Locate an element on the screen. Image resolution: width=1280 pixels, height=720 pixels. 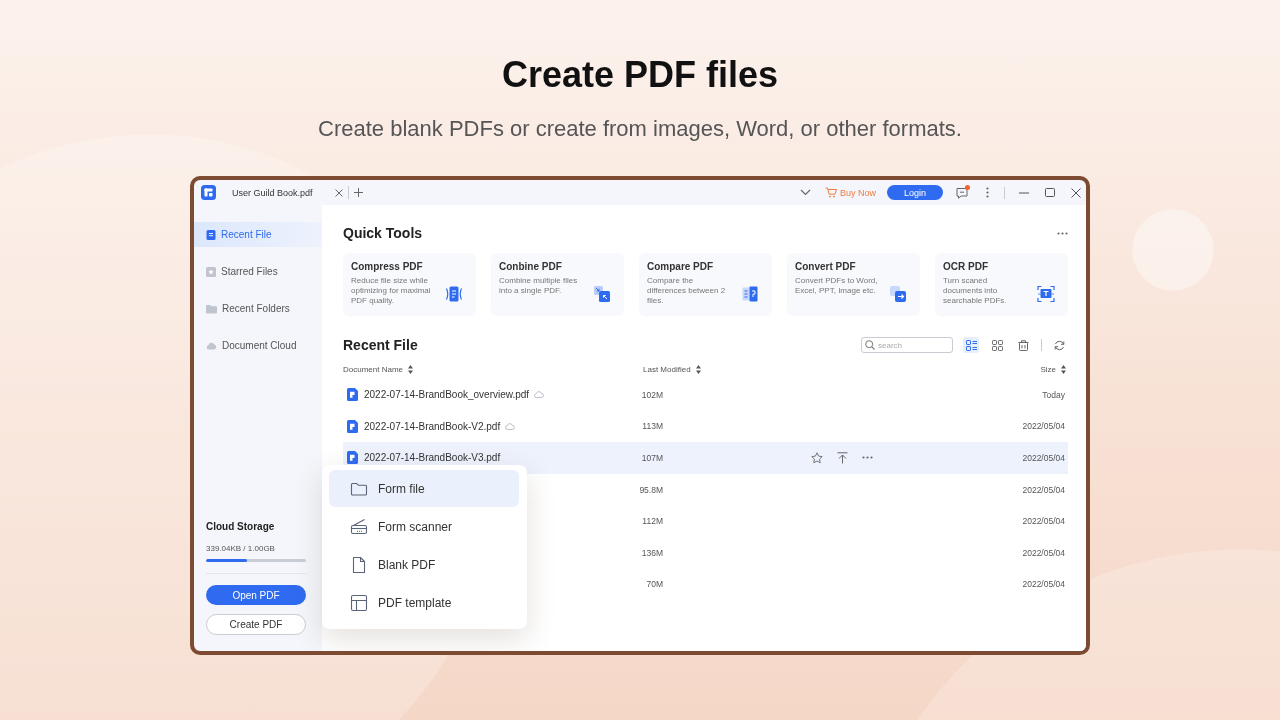
file-size: 102M is located at coordinates (652, 394).